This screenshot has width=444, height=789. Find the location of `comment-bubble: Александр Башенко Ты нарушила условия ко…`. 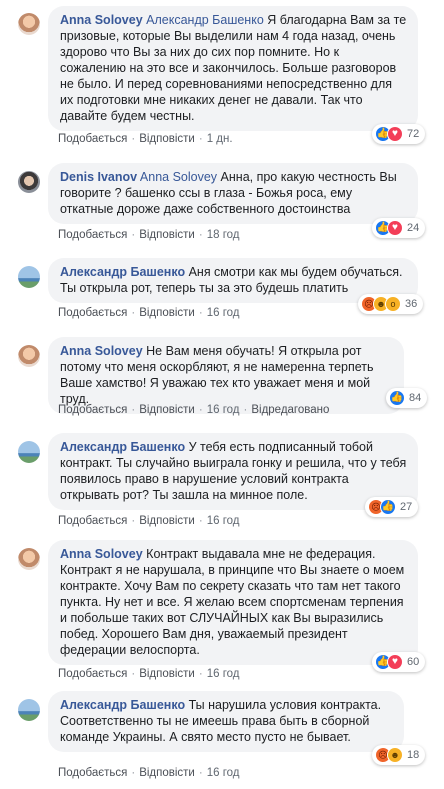

comment-bubble: Александр Башенко Ты нарушила условия ко… is located at coordinates (226, 721).